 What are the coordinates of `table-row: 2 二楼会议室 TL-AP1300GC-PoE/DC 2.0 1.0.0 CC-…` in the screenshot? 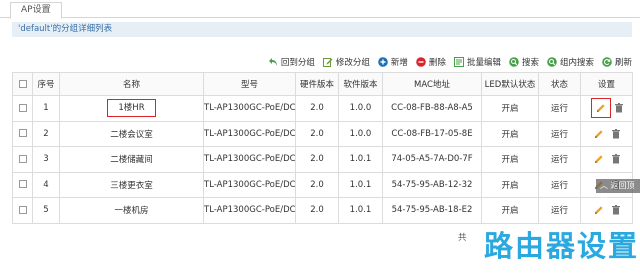 It's located at (322, 133).